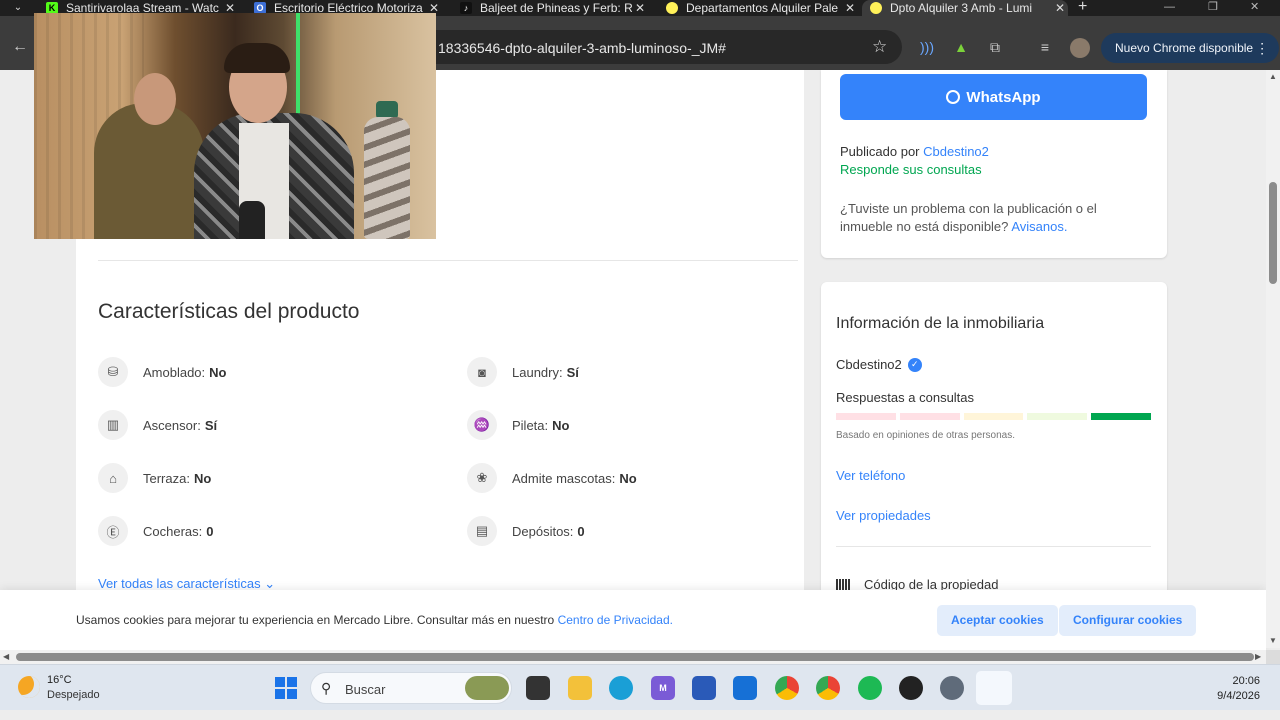  What do you see at coordinates (1262, 48) in the screenshot?
I see `more-vert-icon: ⋮` at bounding box center [1262, 48].